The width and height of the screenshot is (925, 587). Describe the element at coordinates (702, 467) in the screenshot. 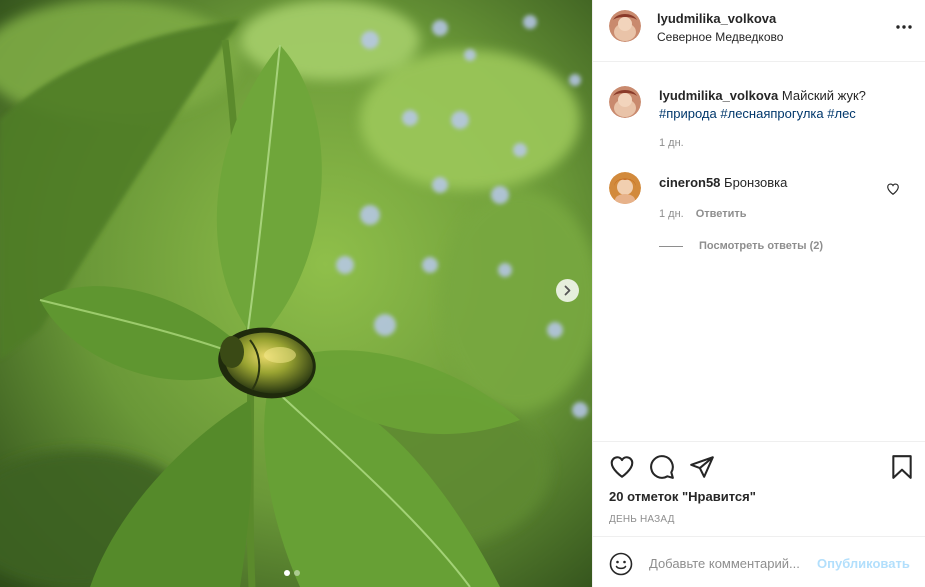

I see `paper-plane-icon` at that location.